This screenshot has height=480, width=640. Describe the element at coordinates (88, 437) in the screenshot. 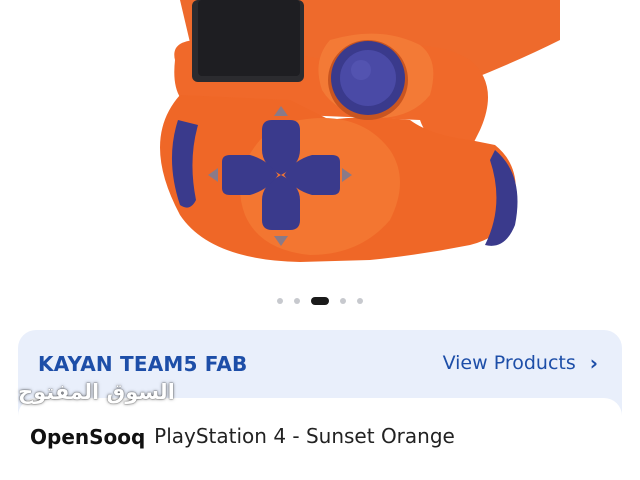

I see `watermark-logo: OpenSooq` at that location.